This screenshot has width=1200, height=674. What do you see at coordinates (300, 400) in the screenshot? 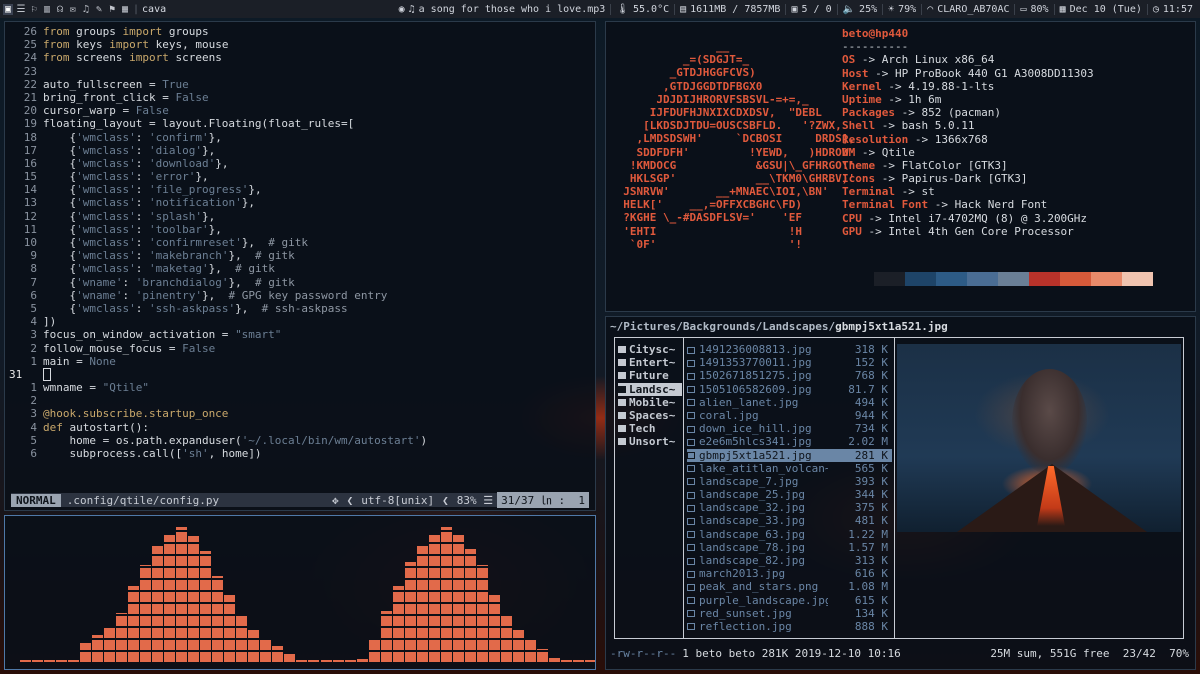
I see `code-line: 2` at bounding box center [300, 400].